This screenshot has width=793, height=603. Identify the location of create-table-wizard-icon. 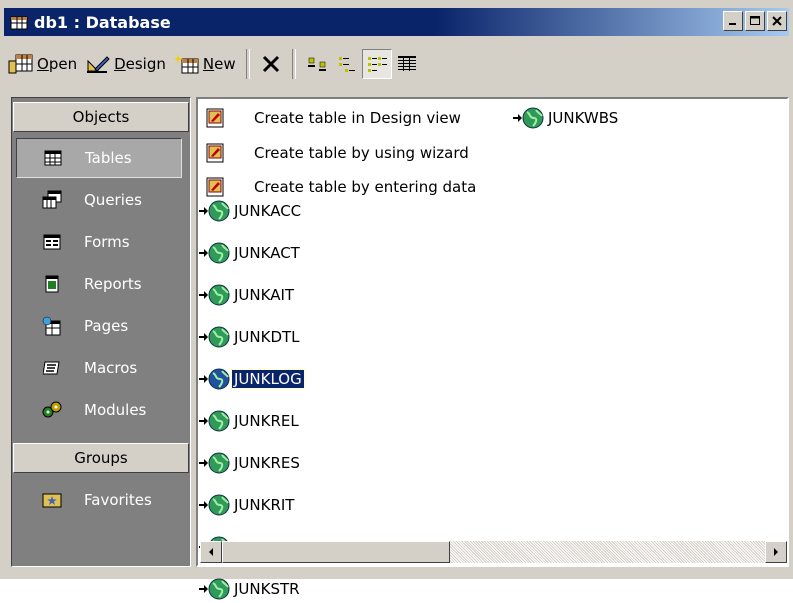
(221, 153).